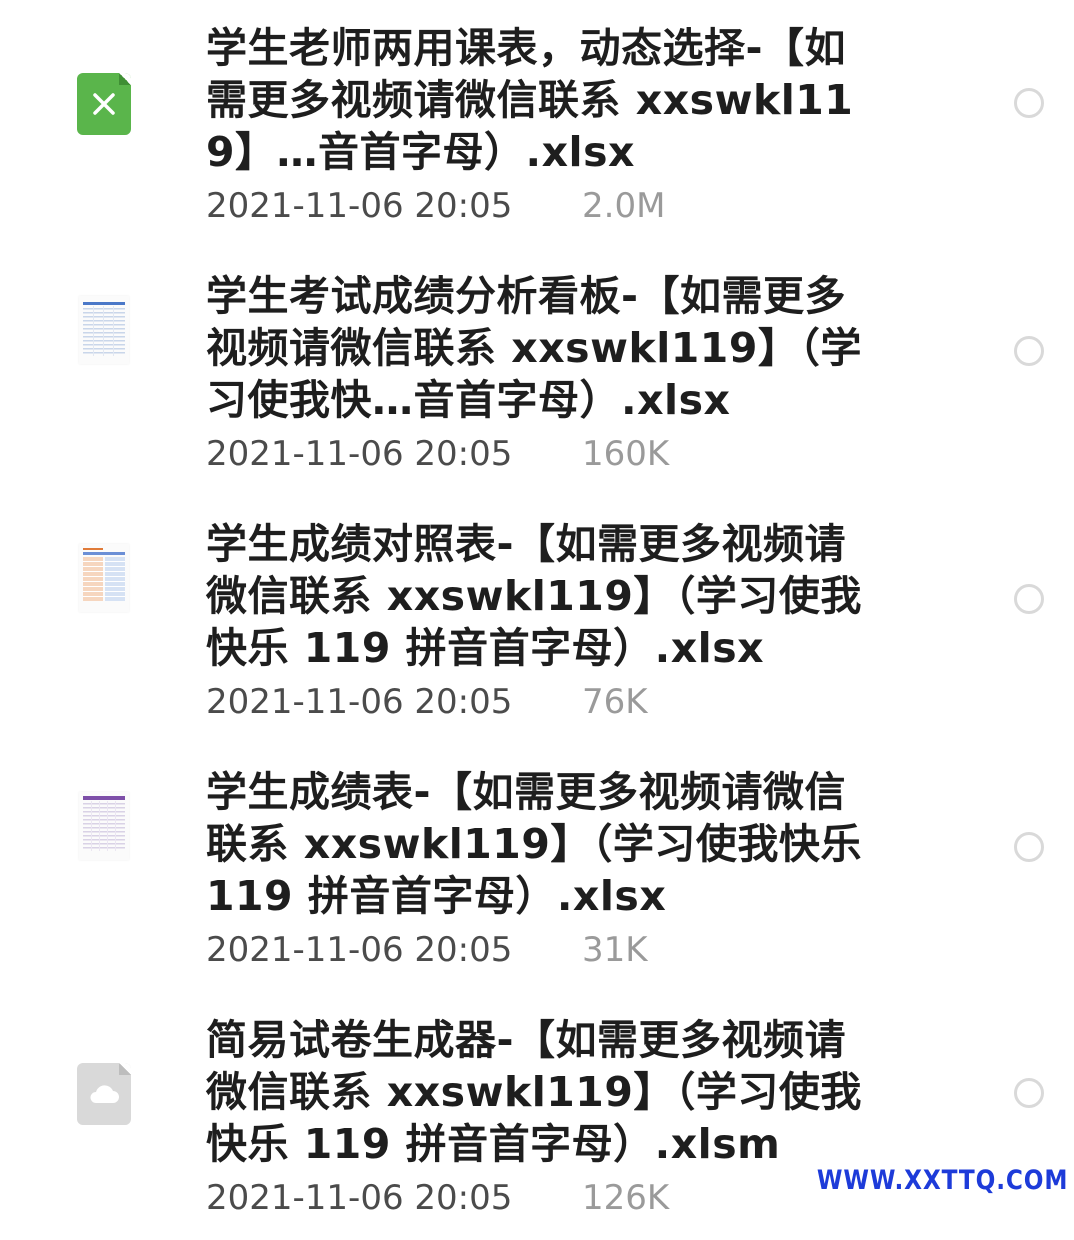 The width and height of the screenshot is (1074, 1240). What do you see at coordinates (626, 454) in the screenshot?
I see `file-size: 160K` at bounding box center [626, 454].